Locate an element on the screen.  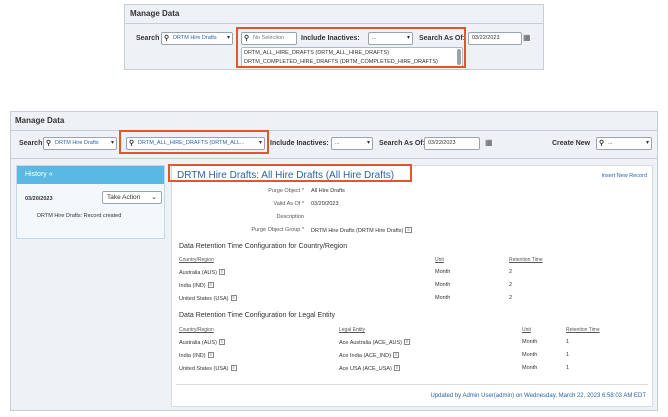
column-header: Legal Entity is located at coordinates (352, 330).